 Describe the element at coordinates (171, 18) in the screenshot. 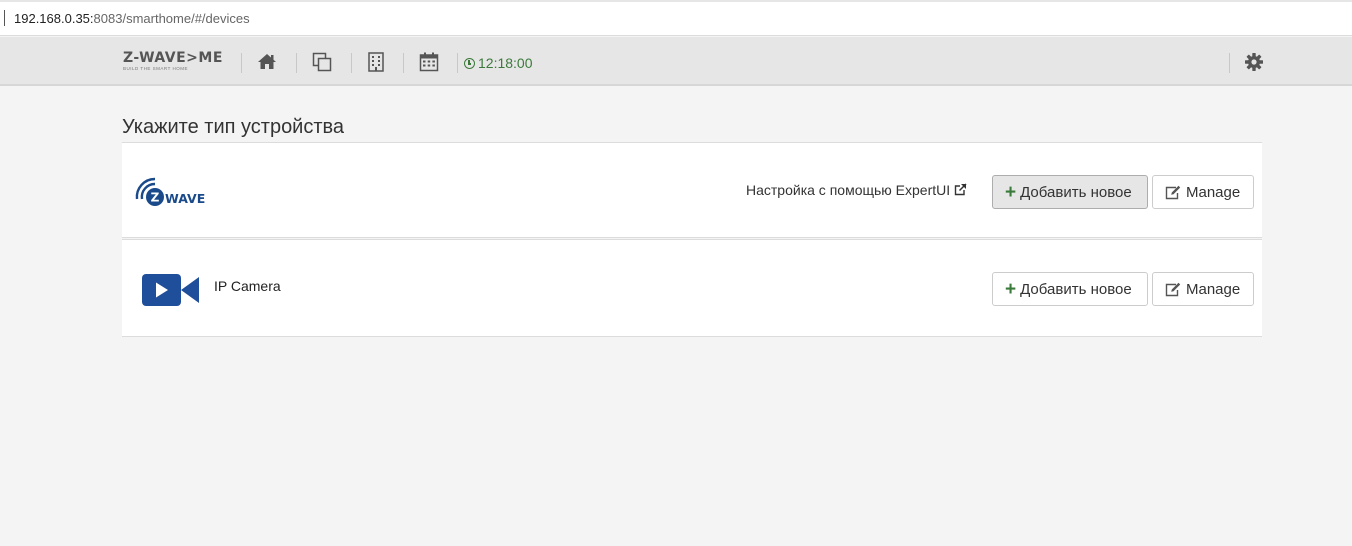

I see `url-path: 8083/smarthome/#/devices` at that location.